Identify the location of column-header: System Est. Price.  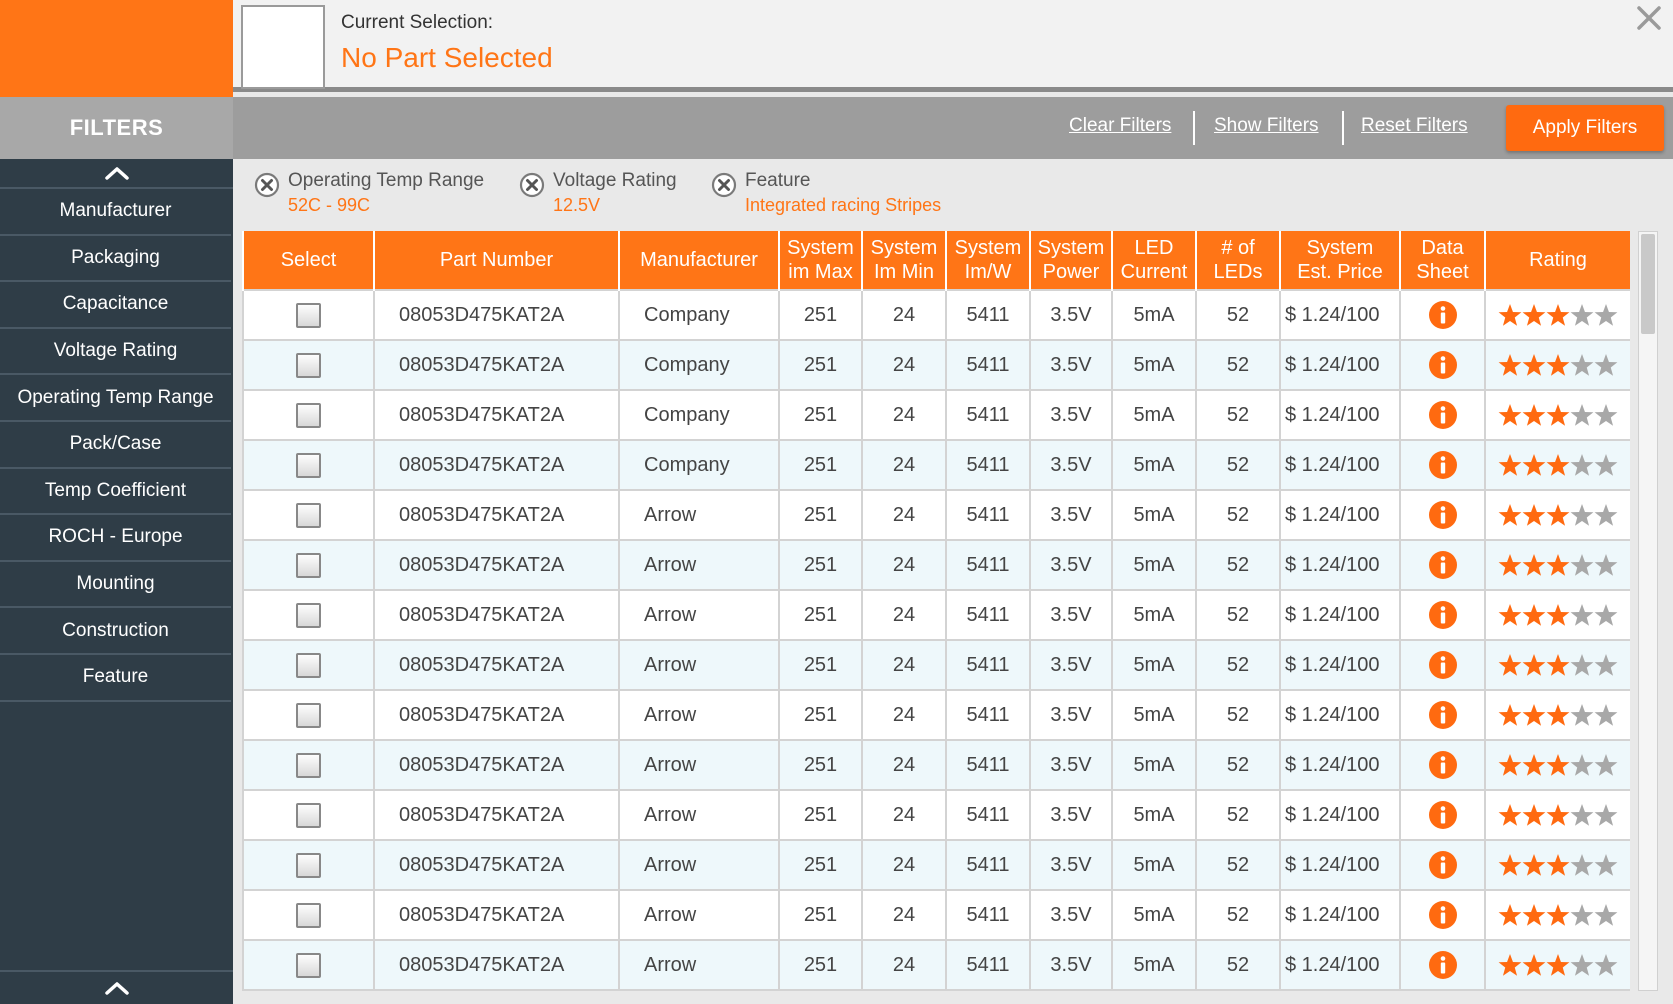
(1340, 260).